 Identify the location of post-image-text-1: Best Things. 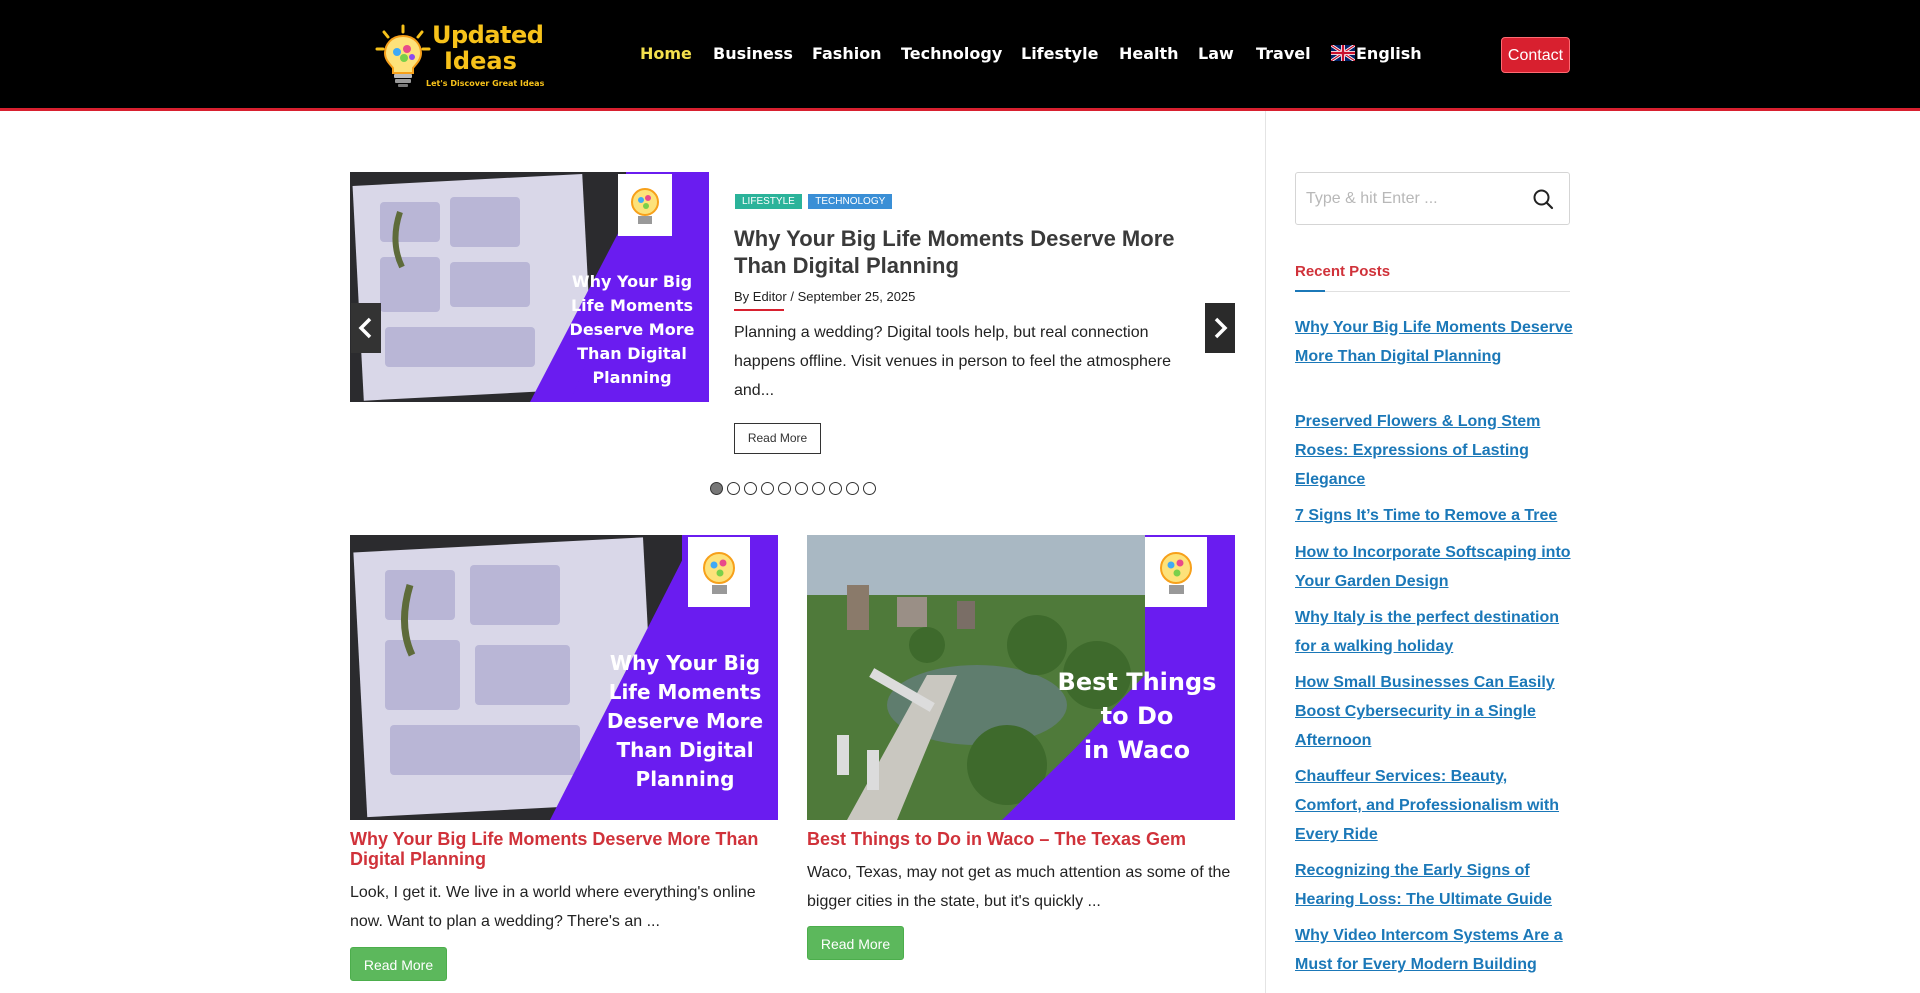
(1137, 682).